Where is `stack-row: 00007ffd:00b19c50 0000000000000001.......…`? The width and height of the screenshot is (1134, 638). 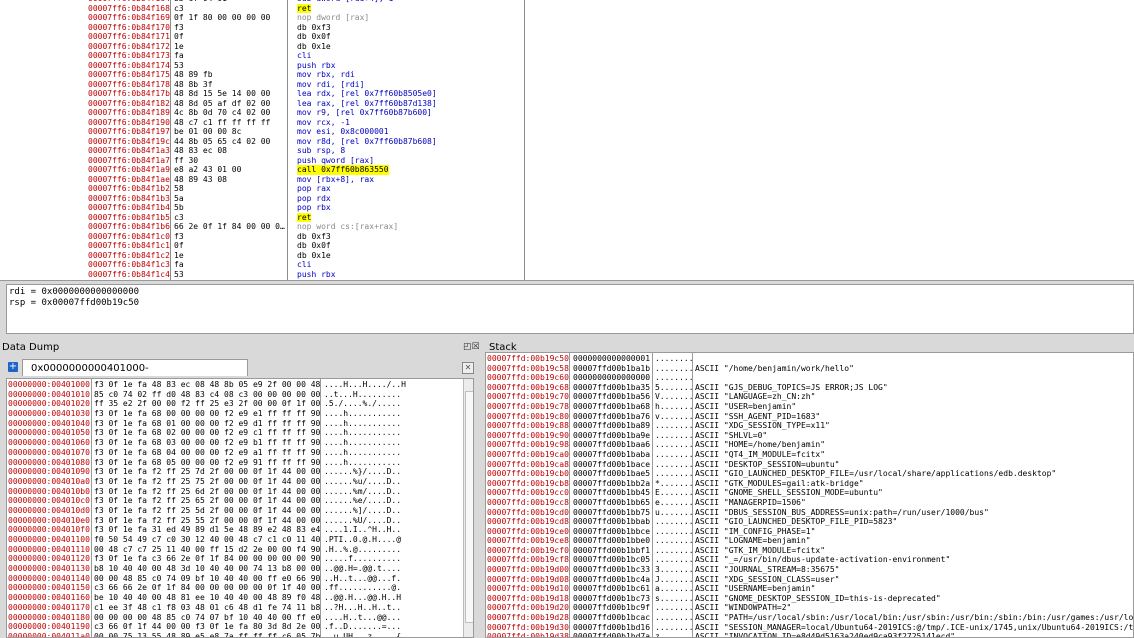
stack-row: 00007ffd:00b19c50 0000000000000001.......… is located at coordinates (809, 358).